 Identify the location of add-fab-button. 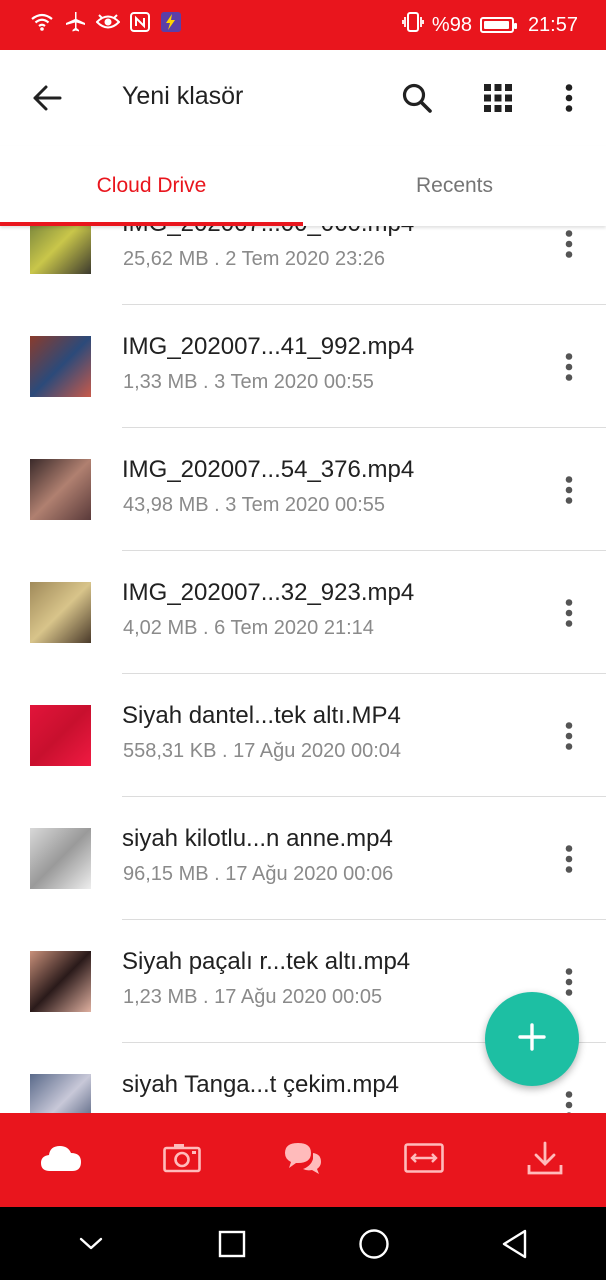
(532, 1039).